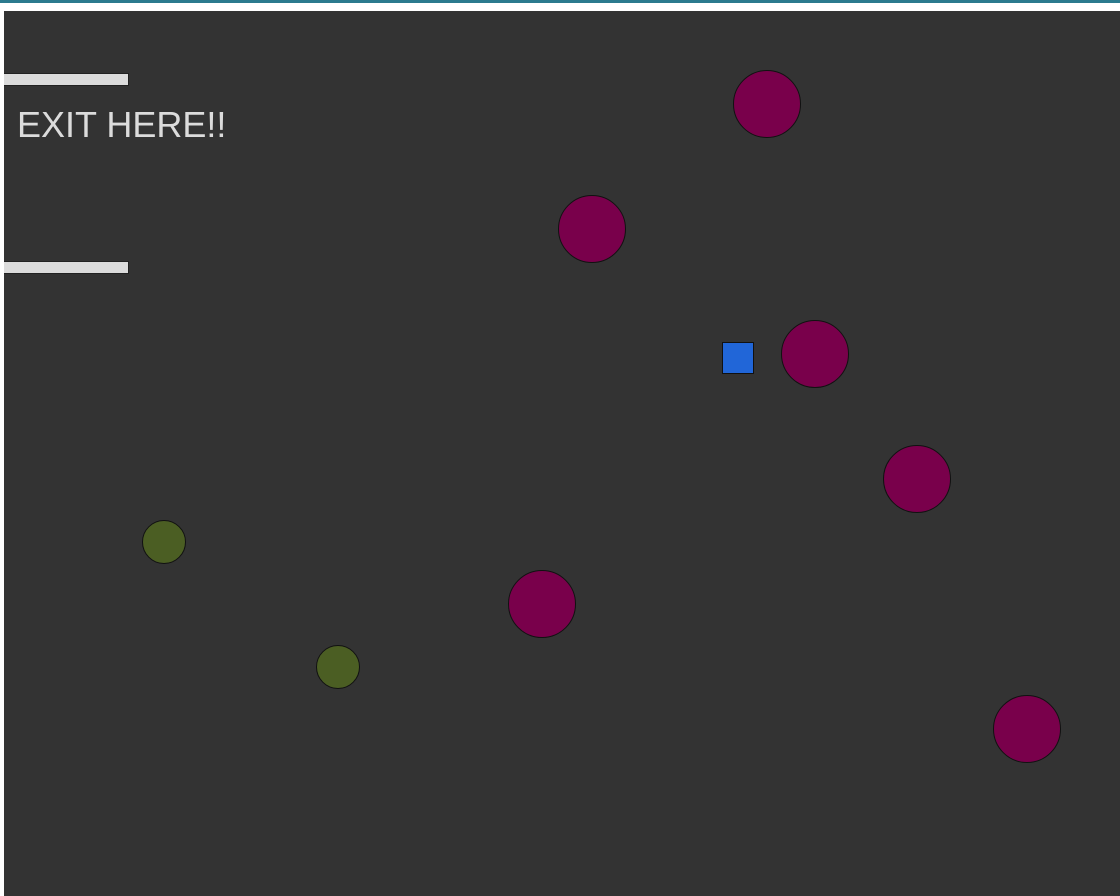 The image size is (1120, 896). Describe the element at coordinates (738, 358) in the screenshot. I see `player-square` at that location.